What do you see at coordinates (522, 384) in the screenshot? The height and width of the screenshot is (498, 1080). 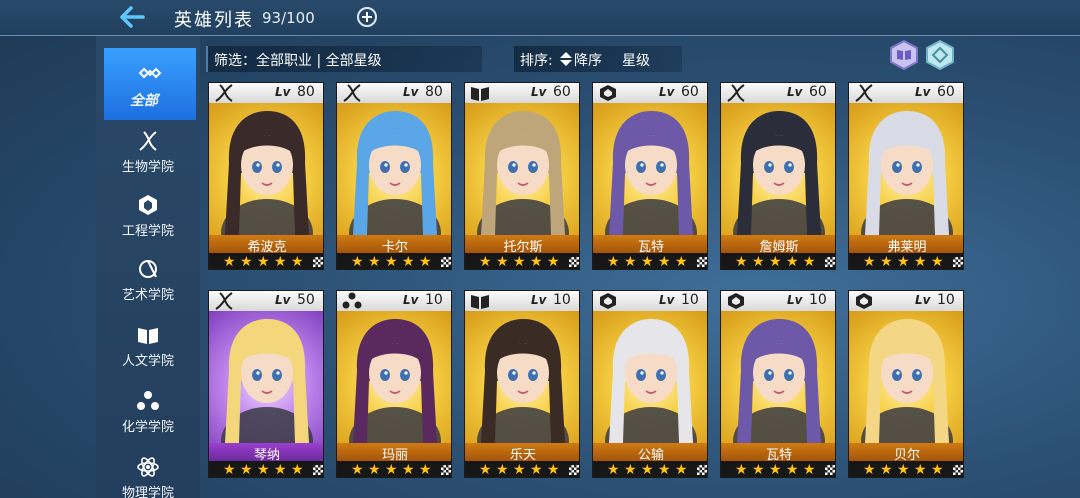 I see `hero-card: Lv 10 乐天 ★ ★ ★ ★ ★` at bounding box center [522, 384].